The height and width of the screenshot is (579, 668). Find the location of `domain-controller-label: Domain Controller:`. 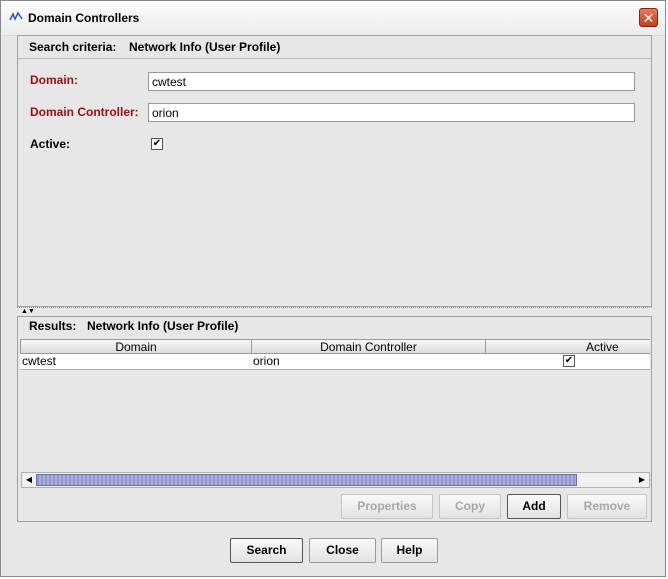

domain-controller-label: Domain Controller: is located at coordinates (84, 112).